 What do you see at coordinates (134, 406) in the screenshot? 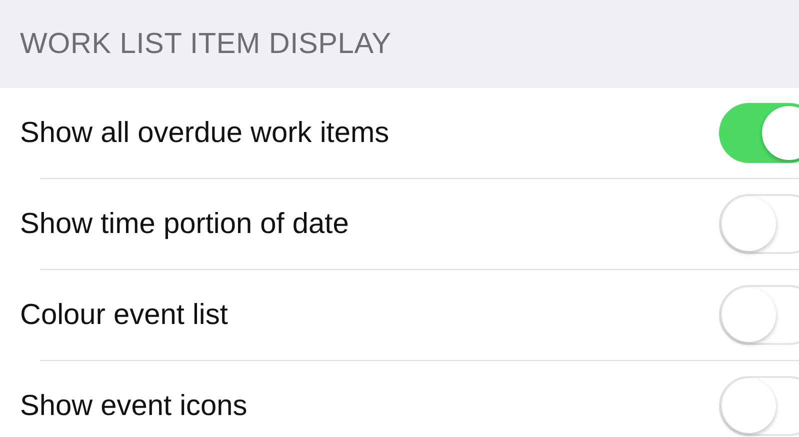
I see `setting-label: Show event icons` at bounding box center [134, 406].